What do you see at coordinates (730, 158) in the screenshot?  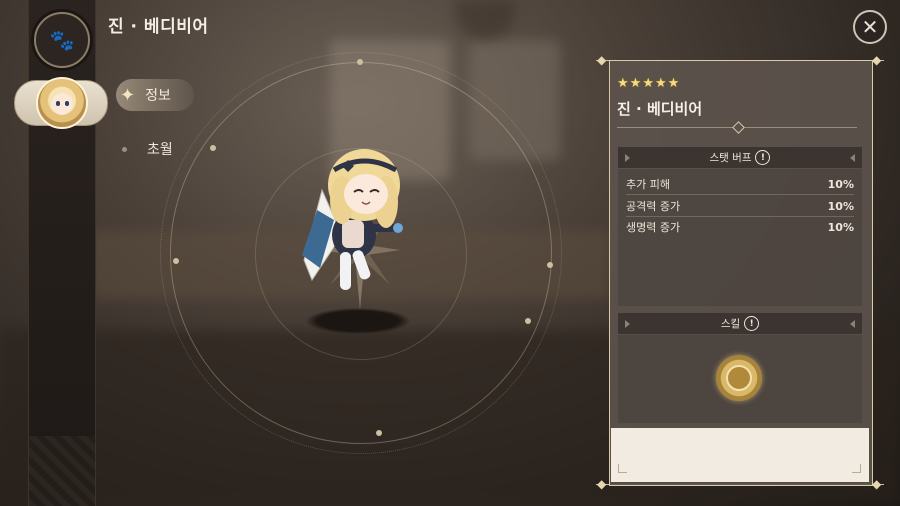 I see `stat-buff-title: 스탯 버프` at bounding box center [730, 158].